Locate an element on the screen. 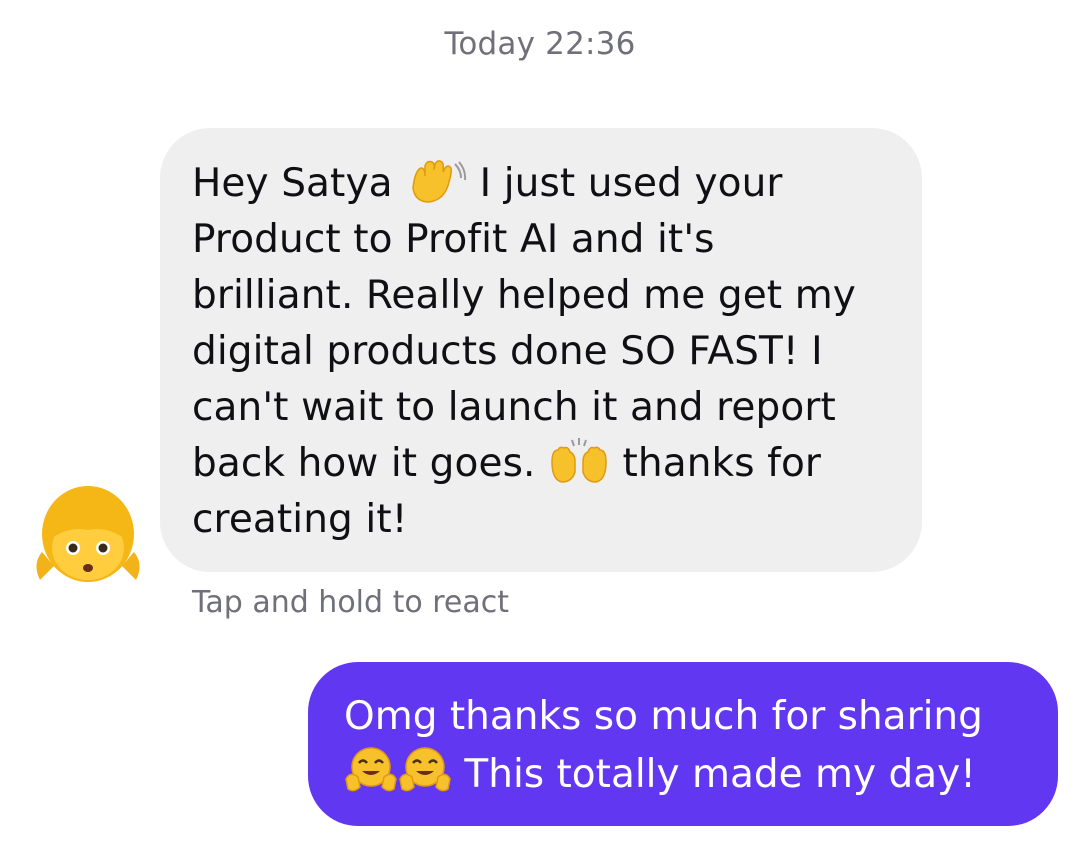 This screenshot has width=1080, height=842. waving-hand-icon is located at coordinates (439, 181).